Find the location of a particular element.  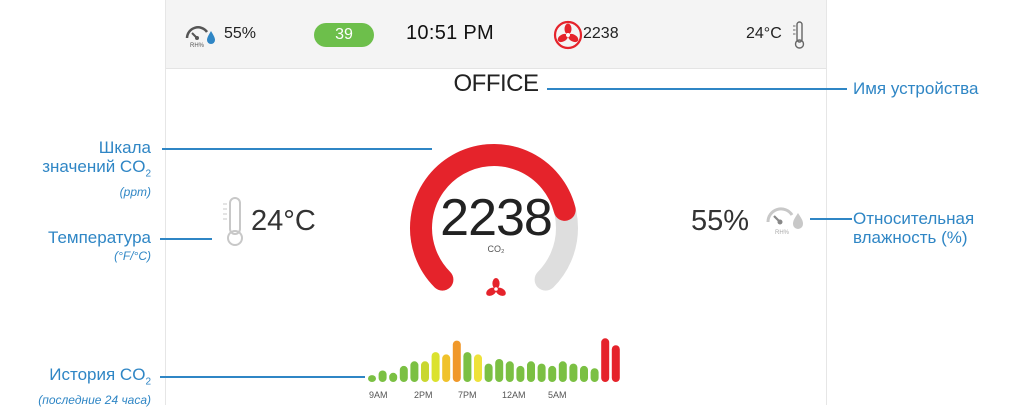

callout-line-humidity is located at coordinates (831, 219).